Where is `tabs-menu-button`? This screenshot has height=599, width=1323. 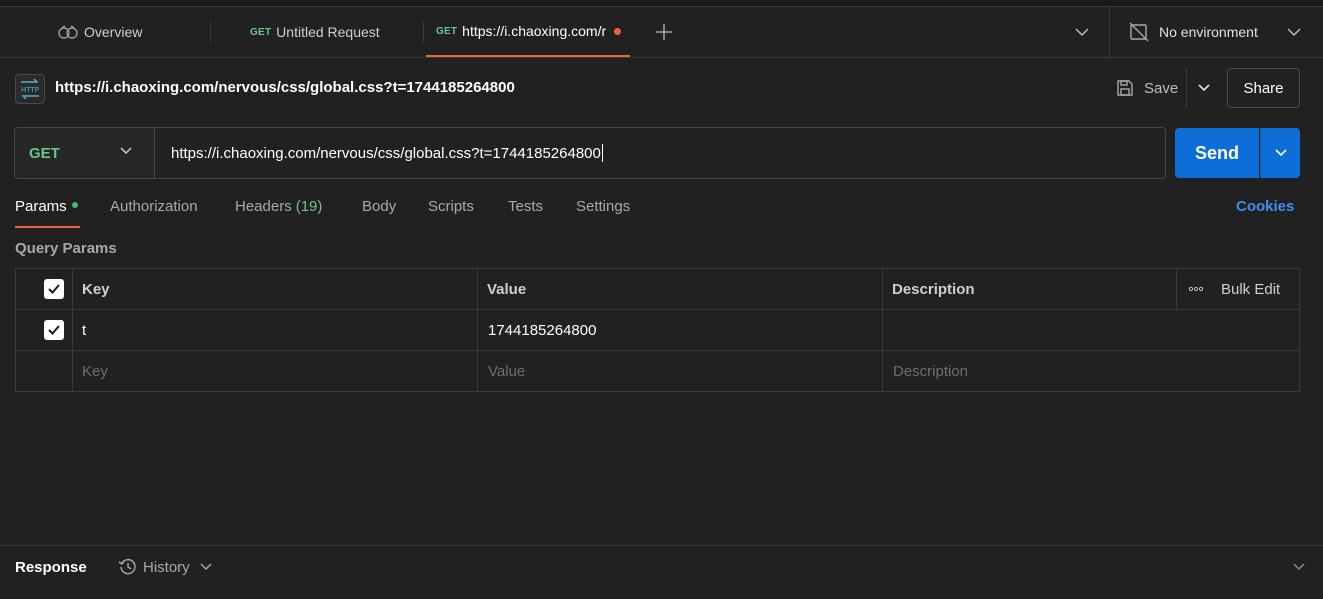 tabs-menu-button is located at coordinates (1082, 32).